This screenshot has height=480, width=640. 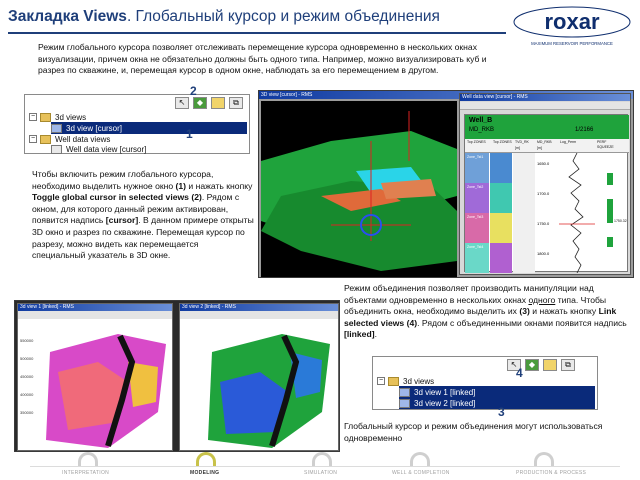 I want to click on interpretation-ring-icon, so click(x=88, y=459).